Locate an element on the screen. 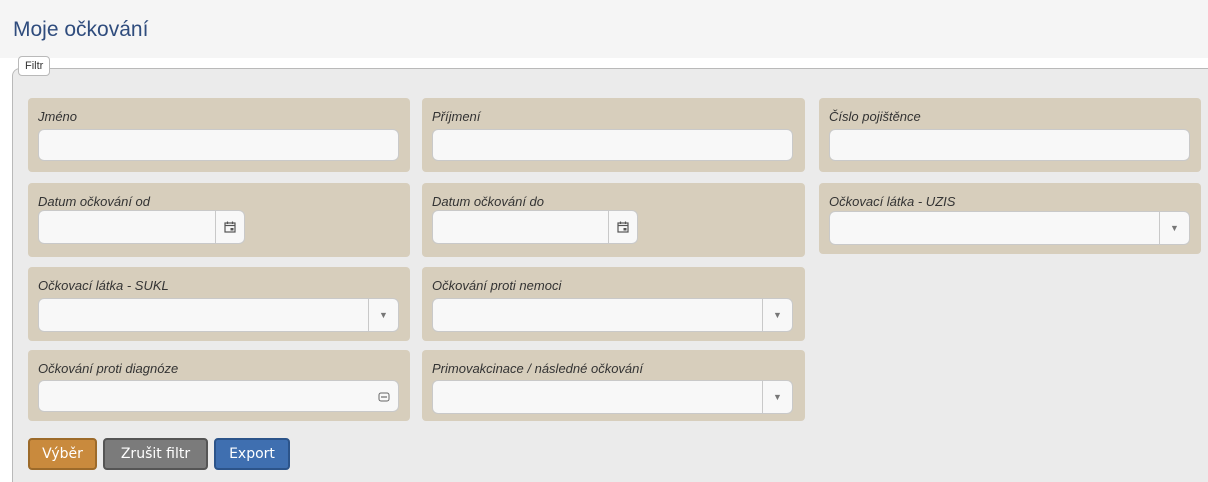 This screenshot has width=1208, height=482. field-proti-nemoci: Očkování proti nemoci ▼ is located at coordinates (613, 304).